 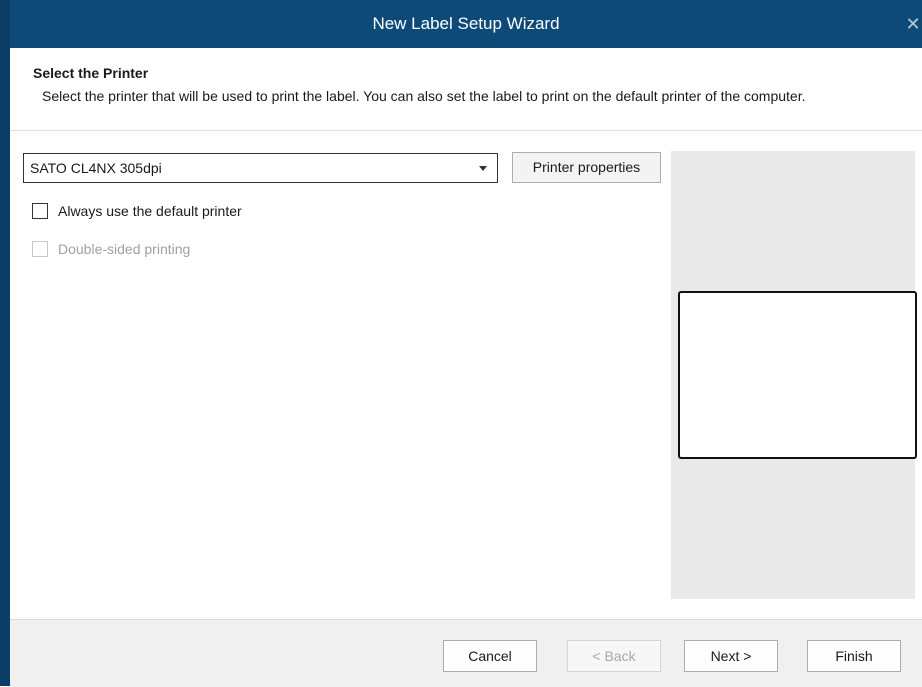 I want to click on double-sided-printing-label: Double-sided printing, so click(x=124, y=249).